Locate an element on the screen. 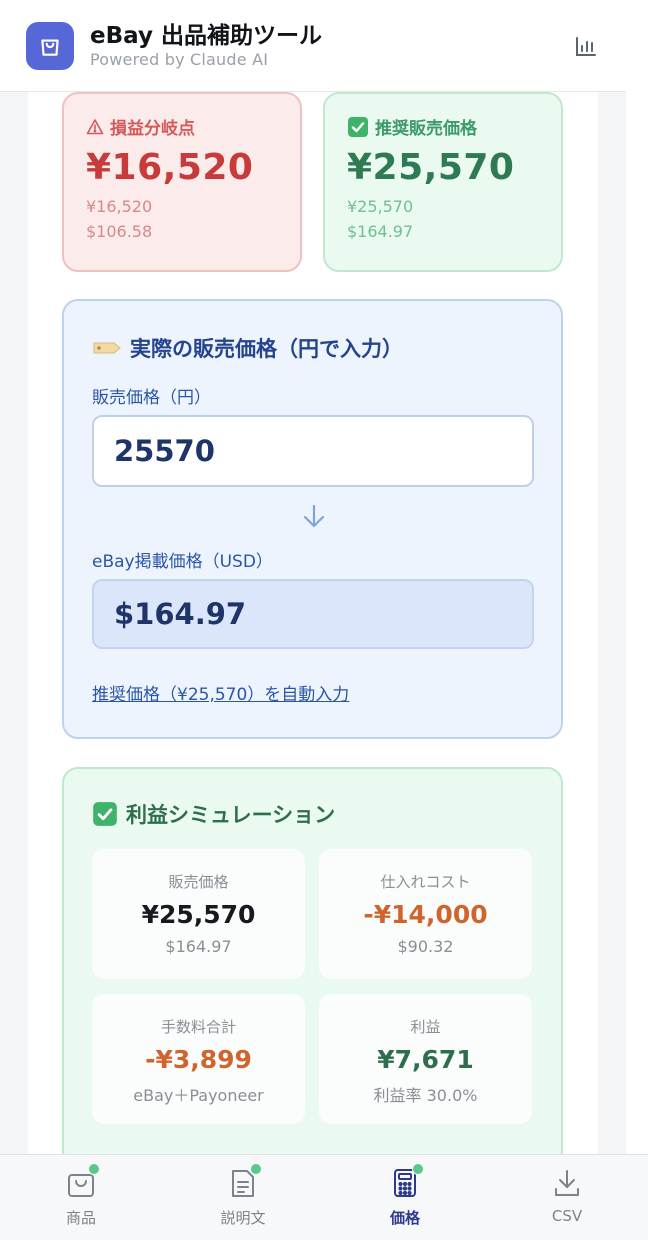 The height and width of the screenshot is (1240, 648). app-header: eBay 出品補助ツール Powered by Claude AI is located at coordinates (313, 46).